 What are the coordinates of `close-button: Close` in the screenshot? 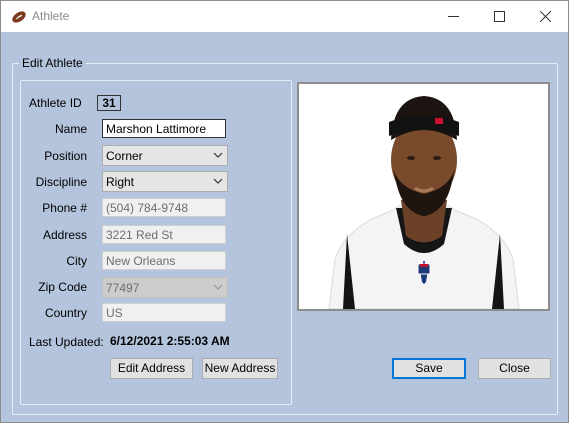 It's located at (514, 368).